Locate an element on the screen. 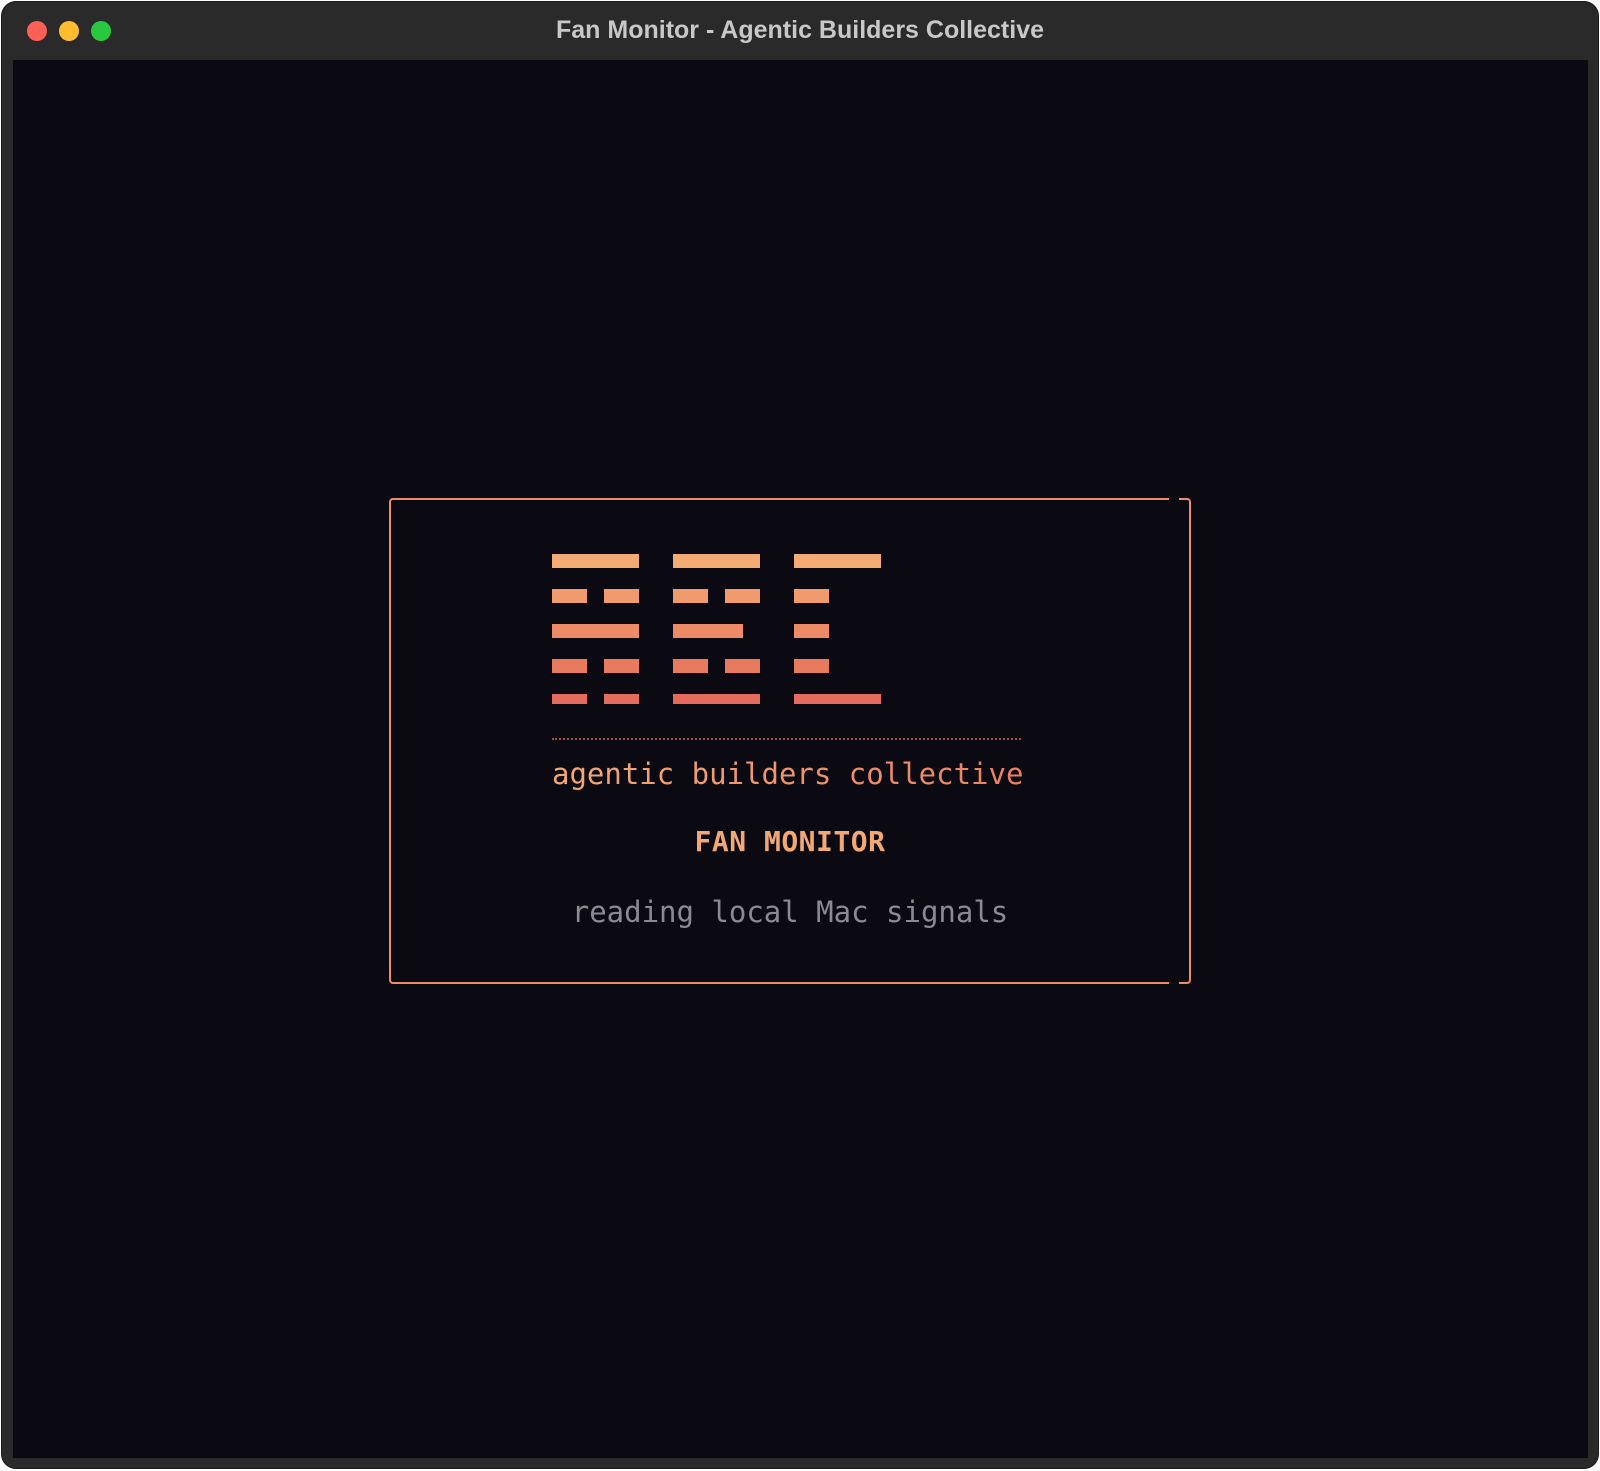 The height and width of the screenshot is (1471, 1600). card-border-gap-top is located at coordinates (1174, 499).